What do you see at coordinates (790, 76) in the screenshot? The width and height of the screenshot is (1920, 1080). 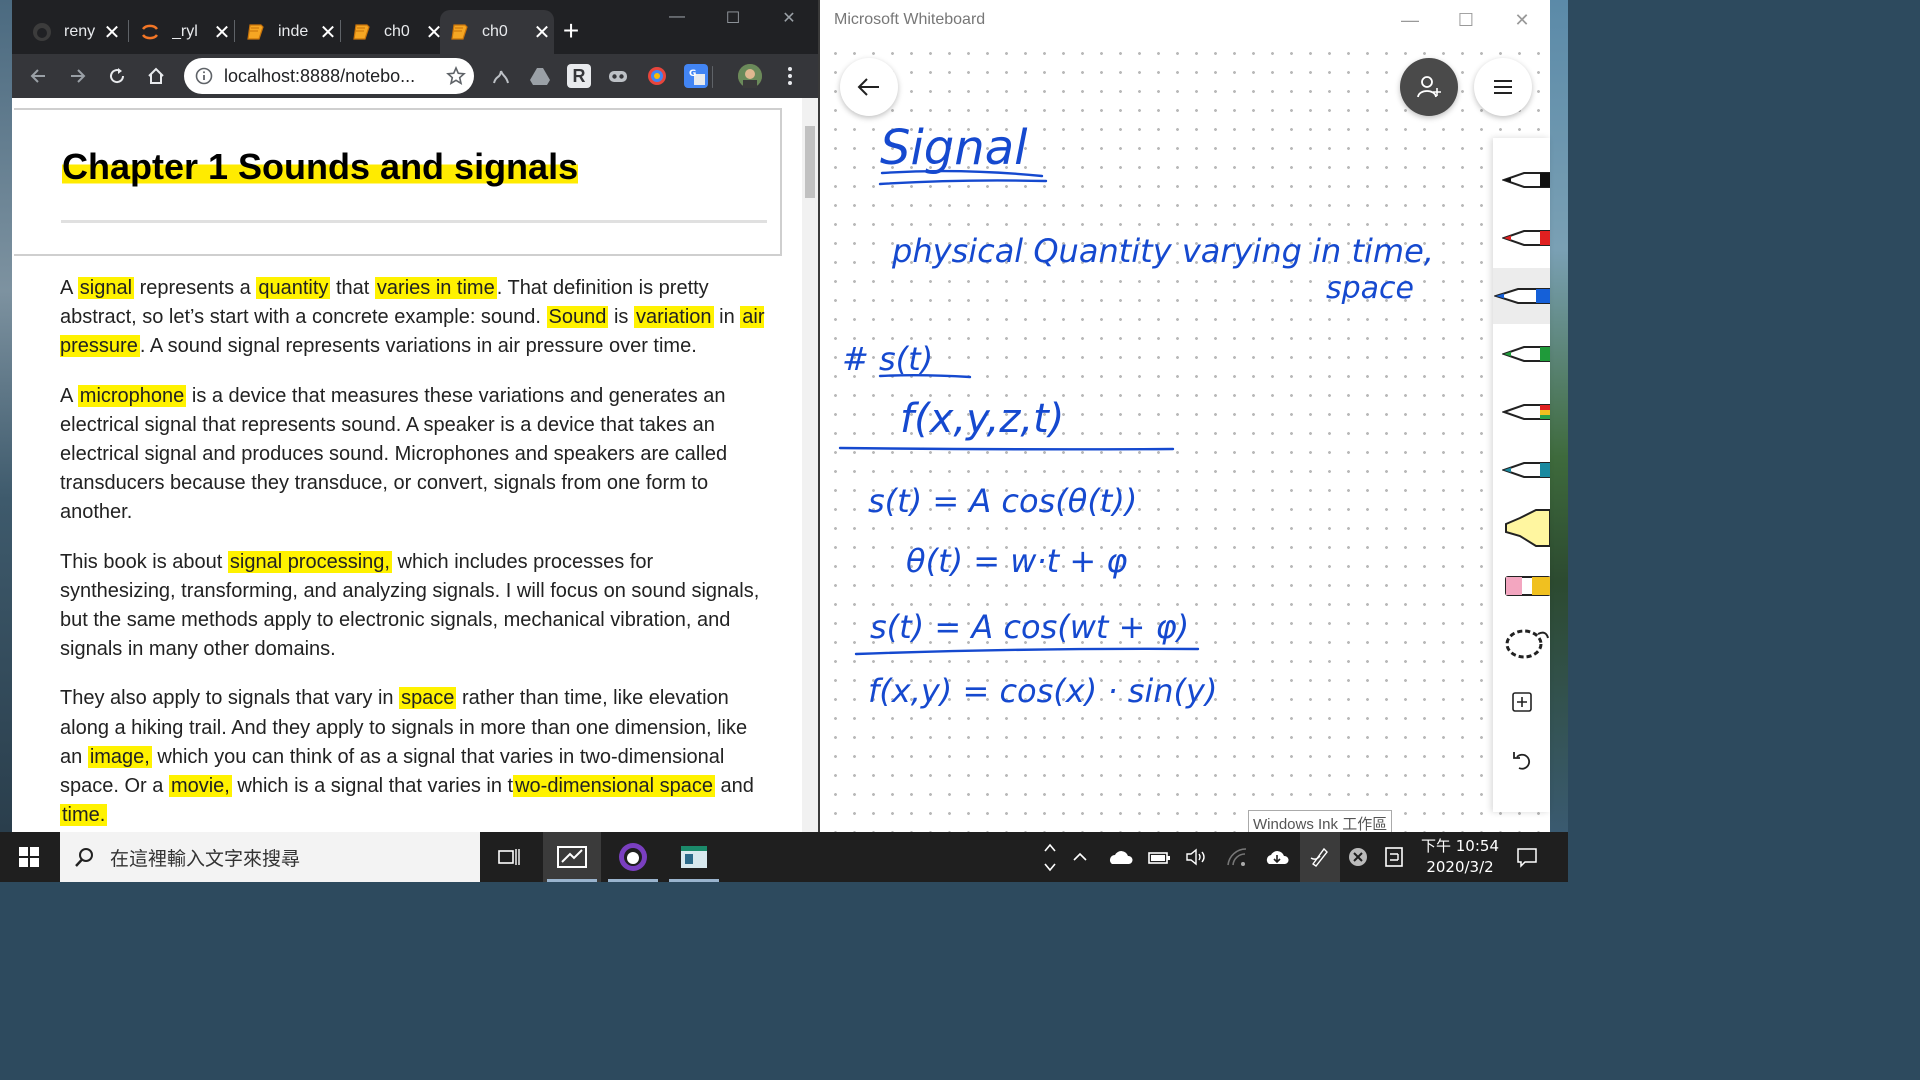 I see `more-menu-icon` at bounding box center [790, 76].